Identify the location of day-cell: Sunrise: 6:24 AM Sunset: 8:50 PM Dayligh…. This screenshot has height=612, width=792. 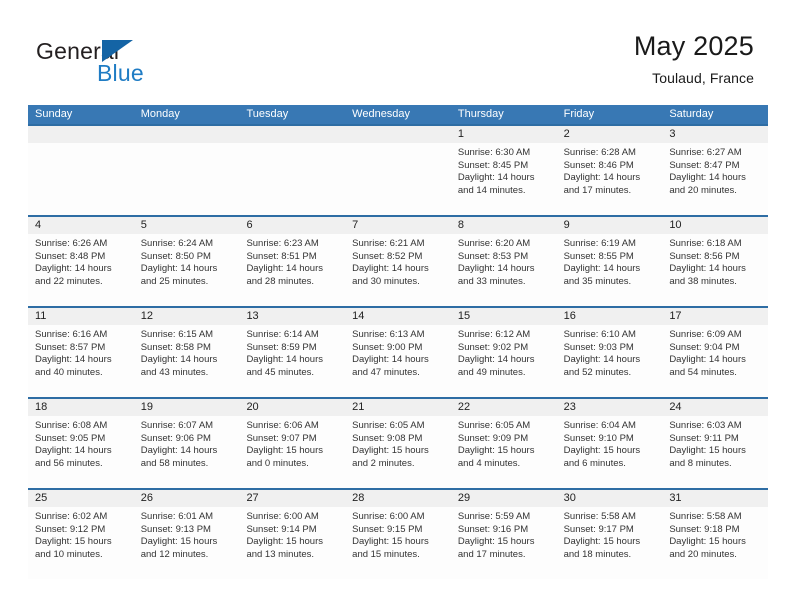
(187, 270).